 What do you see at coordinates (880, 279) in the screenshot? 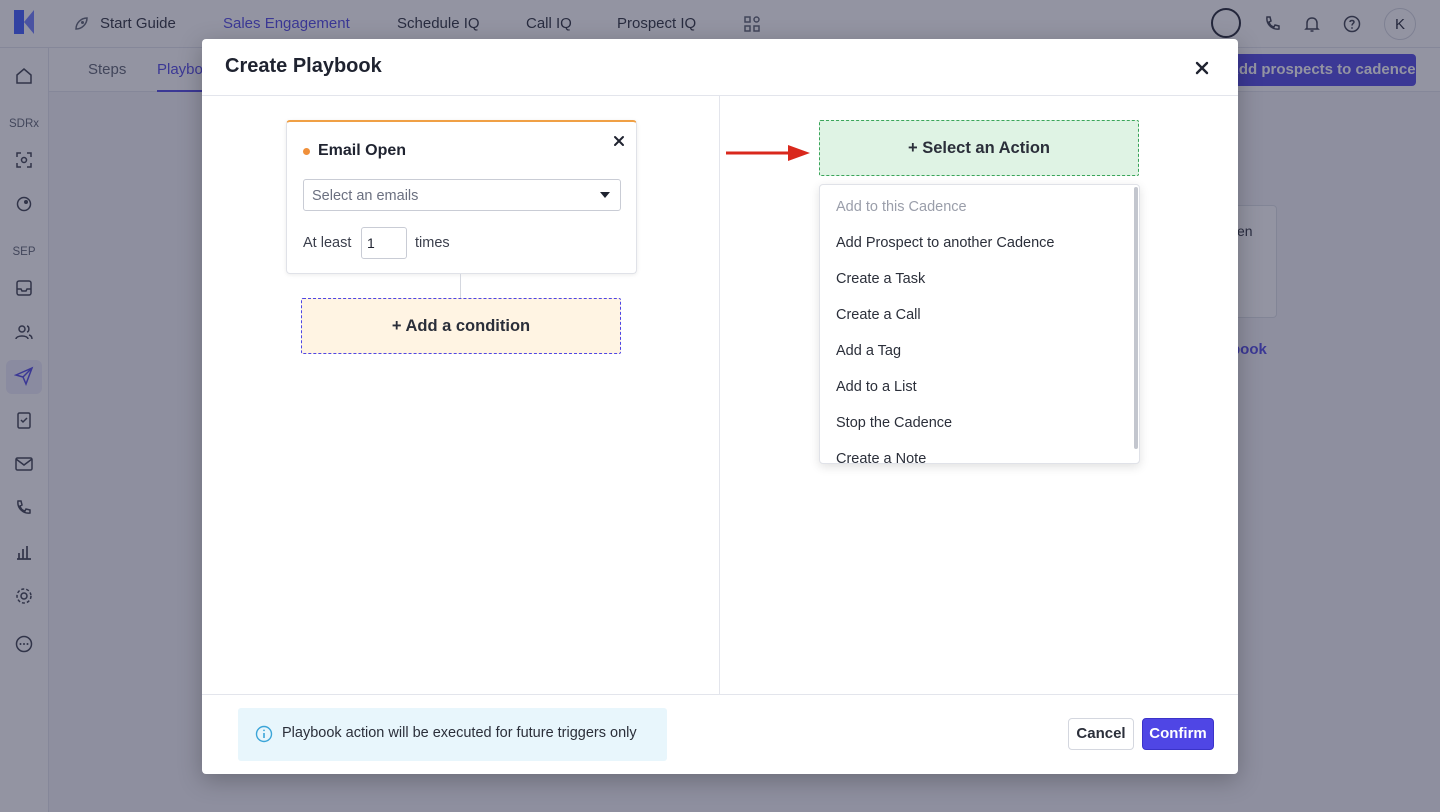
I see `action-create-task: Create a Task` at bounding box center [880, 279].